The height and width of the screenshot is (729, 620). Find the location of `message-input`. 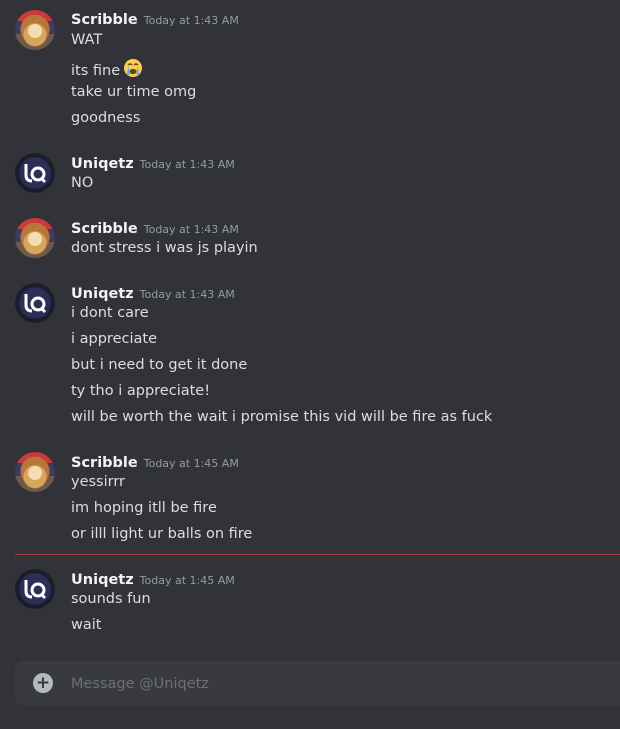

message-input is located at coordinates (331, 684).